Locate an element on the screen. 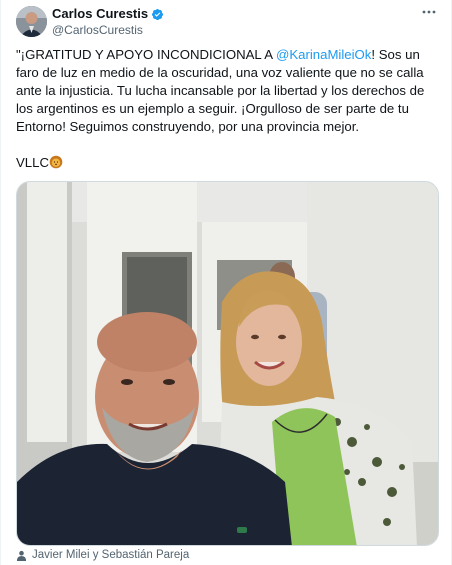  more-options-icon is located at coordinates (429, 14).